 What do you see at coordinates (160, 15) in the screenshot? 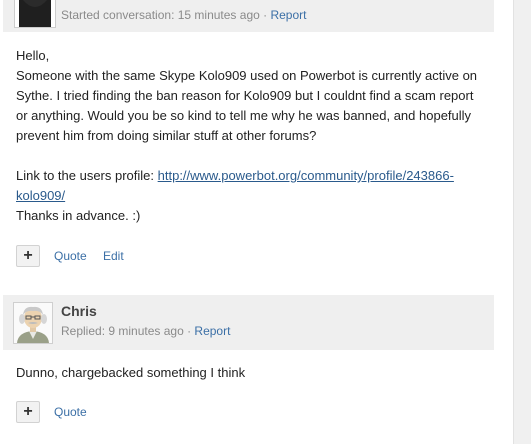
I see `post-timestamp: Started conversation: 15 minutes ago` at bounding box center [160, 15].